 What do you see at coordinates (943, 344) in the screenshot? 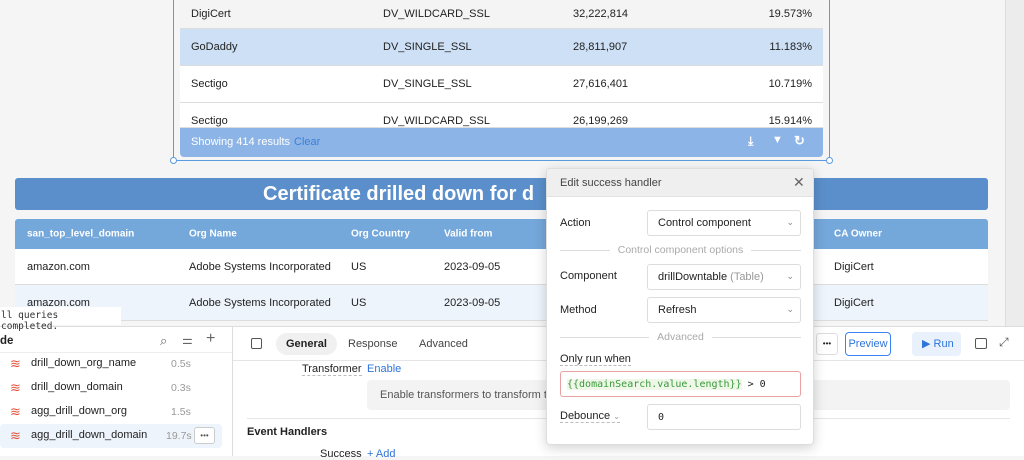
I see `run-label: Run` at bounding box center [943, 344].